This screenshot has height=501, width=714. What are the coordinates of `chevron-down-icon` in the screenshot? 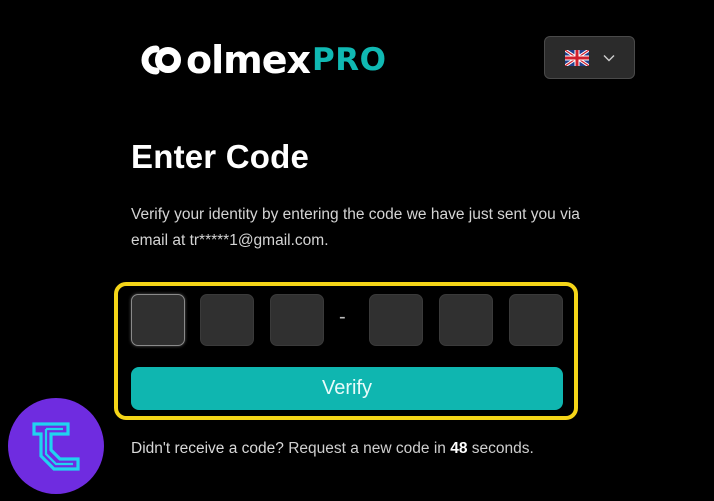 It's located at (608, 57).